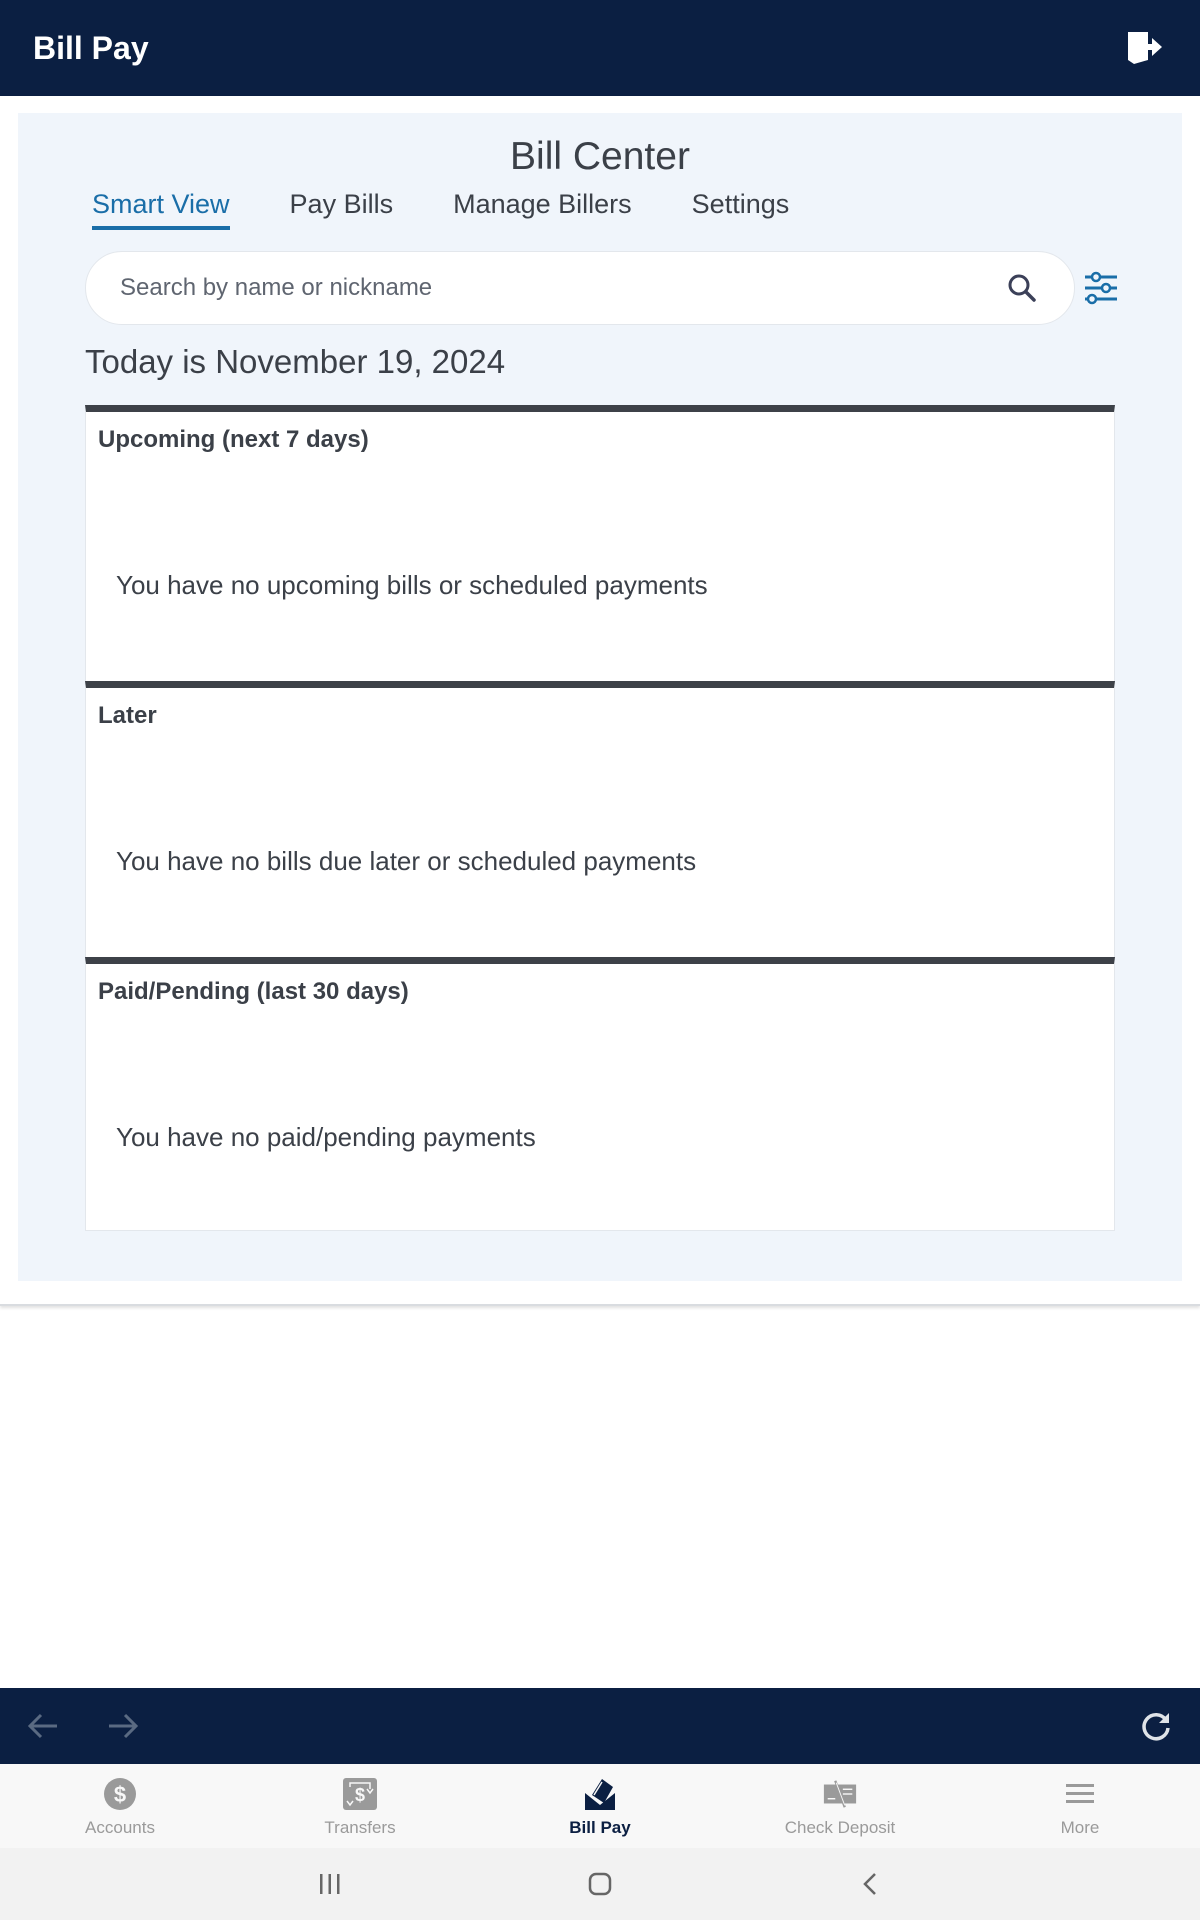  I want to click on tabbar-label: Accounts, so click(120, 1827).